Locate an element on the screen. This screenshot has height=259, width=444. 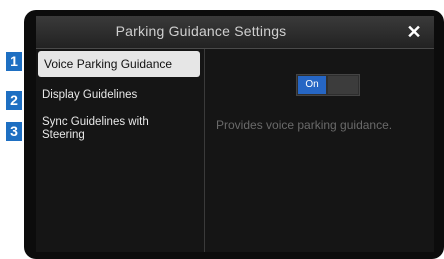
callout-badge-2: 2 is located at coordinates (14, 100).